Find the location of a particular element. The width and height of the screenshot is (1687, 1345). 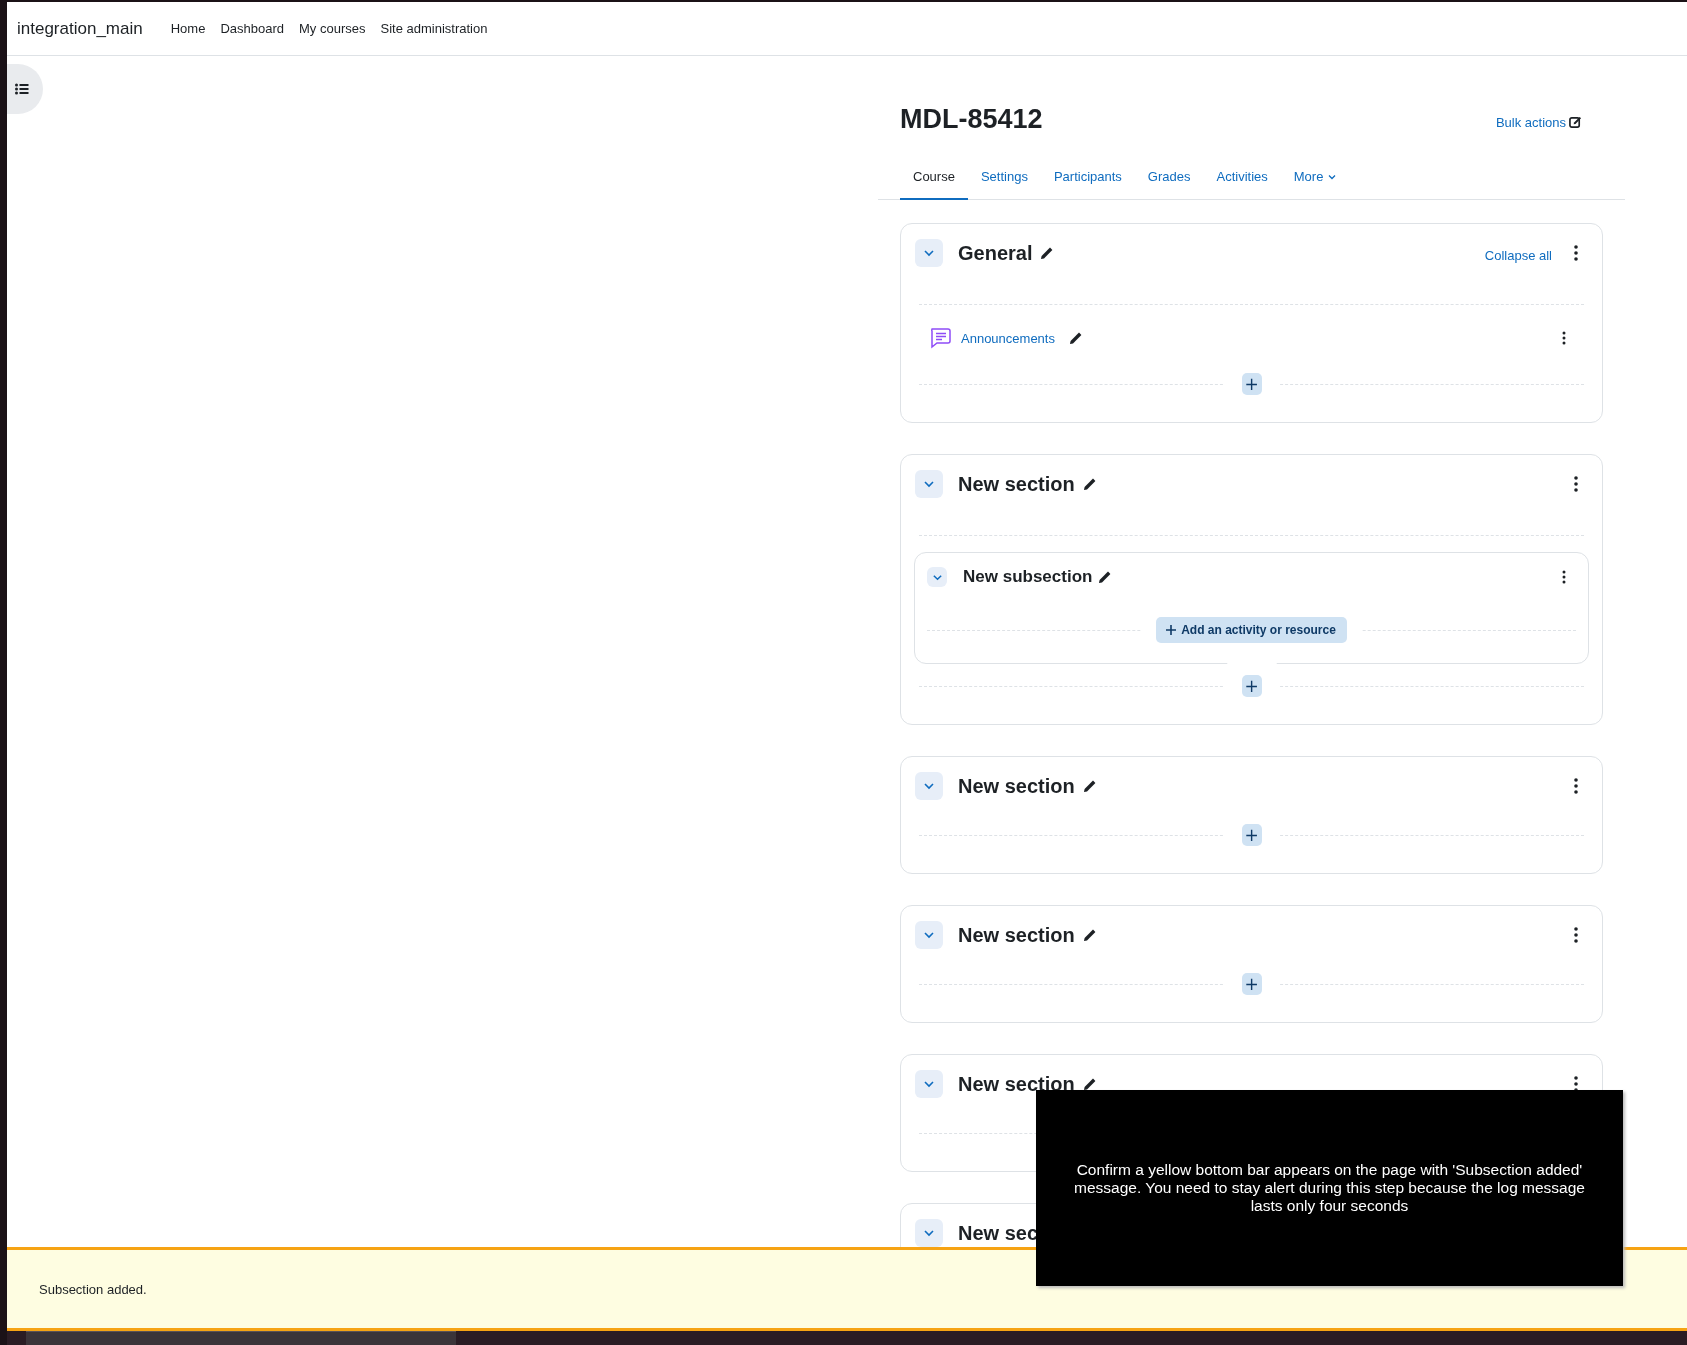

instruction-text: Confirm a yellow bottom bar appears on the page with 'Subsection added' message. You need to stay alert during this step because the log message lasts only four seconds is located at coordinates (1329, 1188).